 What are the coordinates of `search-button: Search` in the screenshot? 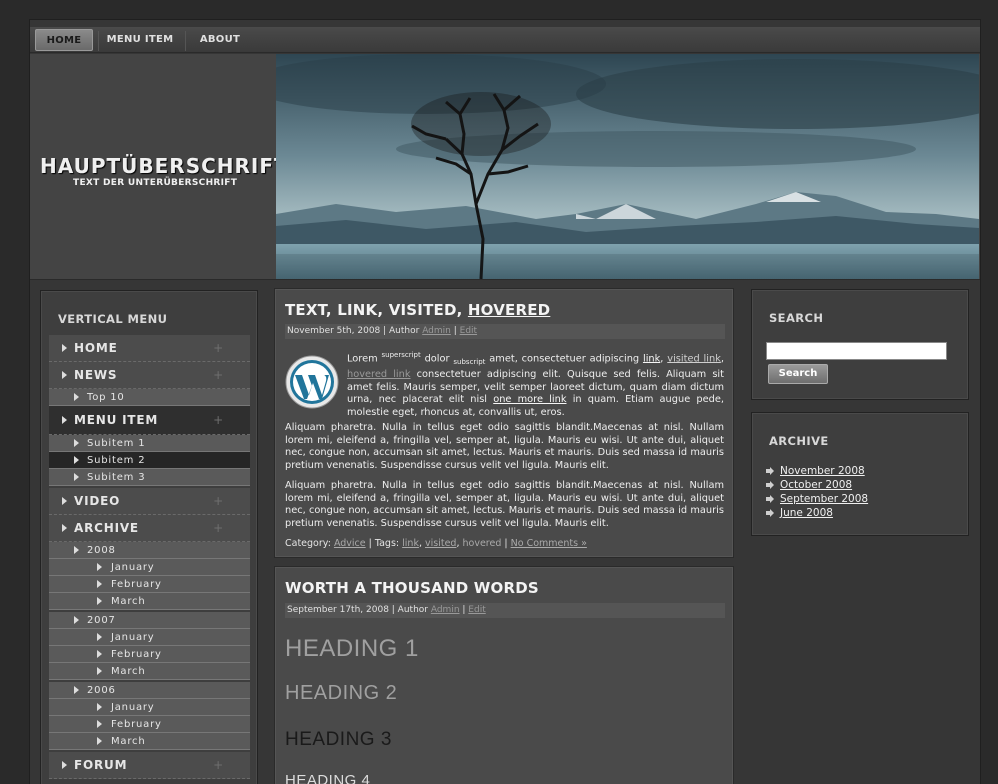 It's located at (798, 374).